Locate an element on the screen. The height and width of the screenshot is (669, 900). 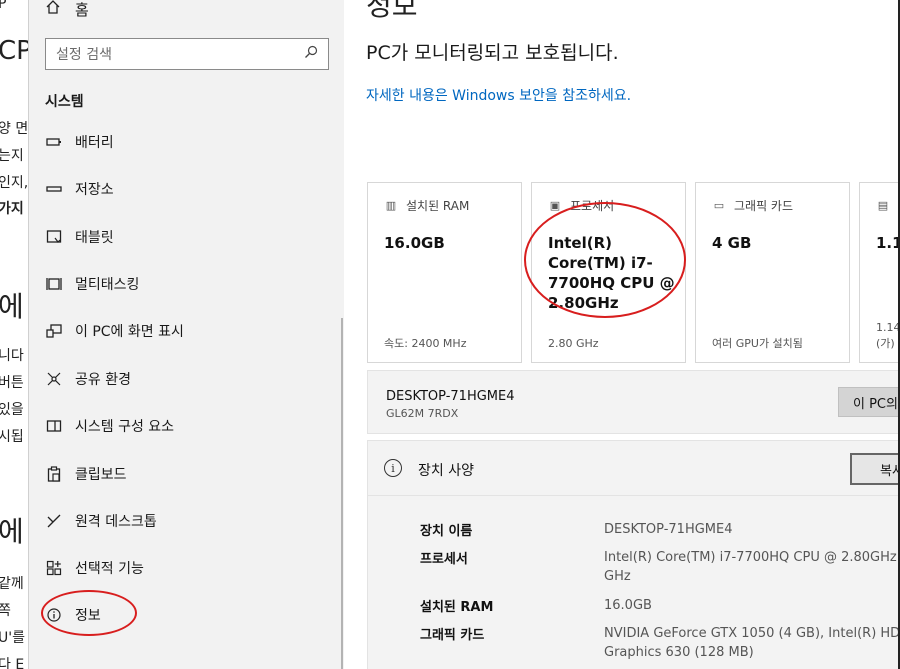
bg-text: P is located at coordinates (3, 6).